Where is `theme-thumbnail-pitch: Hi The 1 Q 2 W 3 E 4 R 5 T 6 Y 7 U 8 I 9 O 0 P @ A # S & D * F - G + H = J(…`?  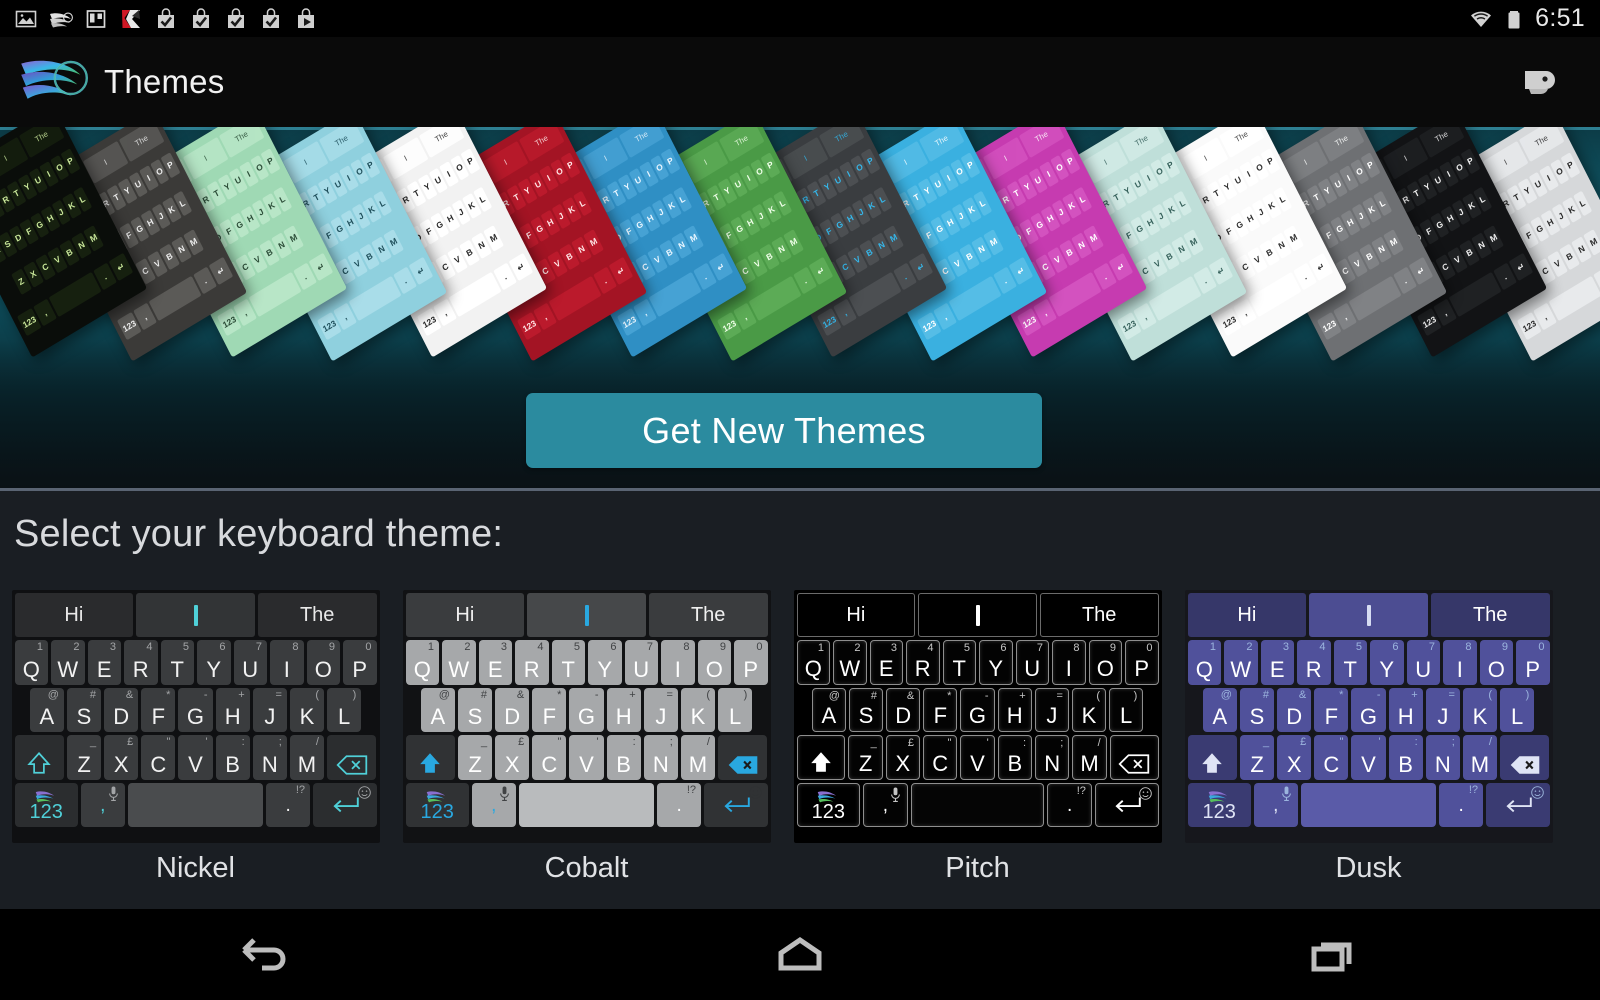 theme-thumbnail-pitch: Hi The 1 Q 2 W 3 E 4 R 5 T 6 Y 7 U 8 I 9 O 0 P @ A # S & D * F - G + H = J(… is located at coordinates (977, 716).